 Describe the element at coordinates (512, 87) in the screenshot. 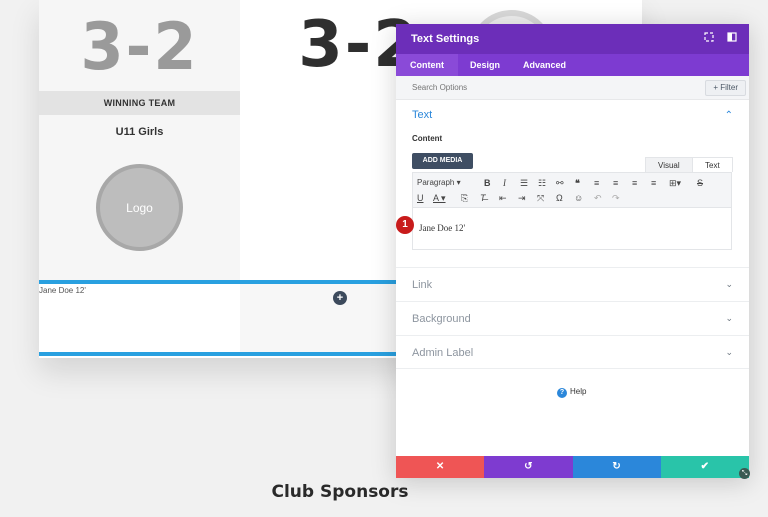

I see `search-input` at that location.